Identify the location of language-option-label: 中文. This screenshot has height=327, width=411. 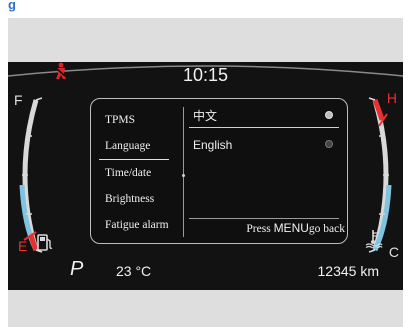
(205, 116).